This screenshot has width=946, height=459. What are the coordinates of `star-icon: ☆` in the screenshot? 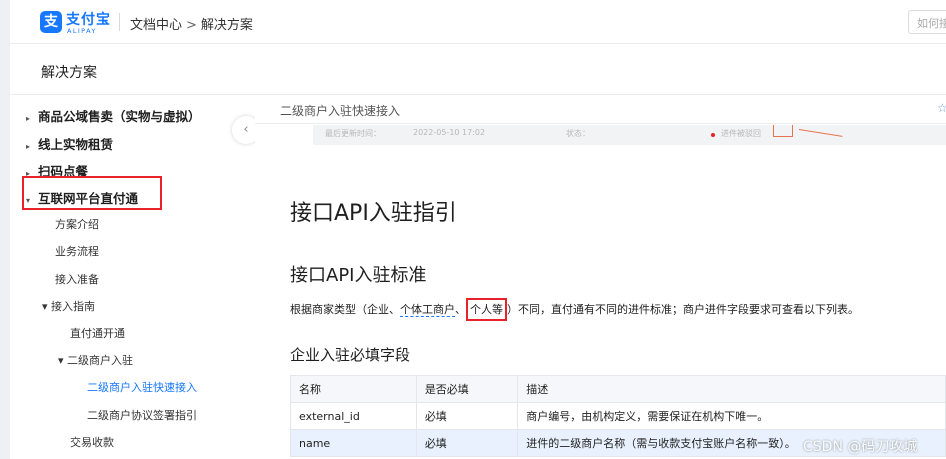 It's located at (941, 108).